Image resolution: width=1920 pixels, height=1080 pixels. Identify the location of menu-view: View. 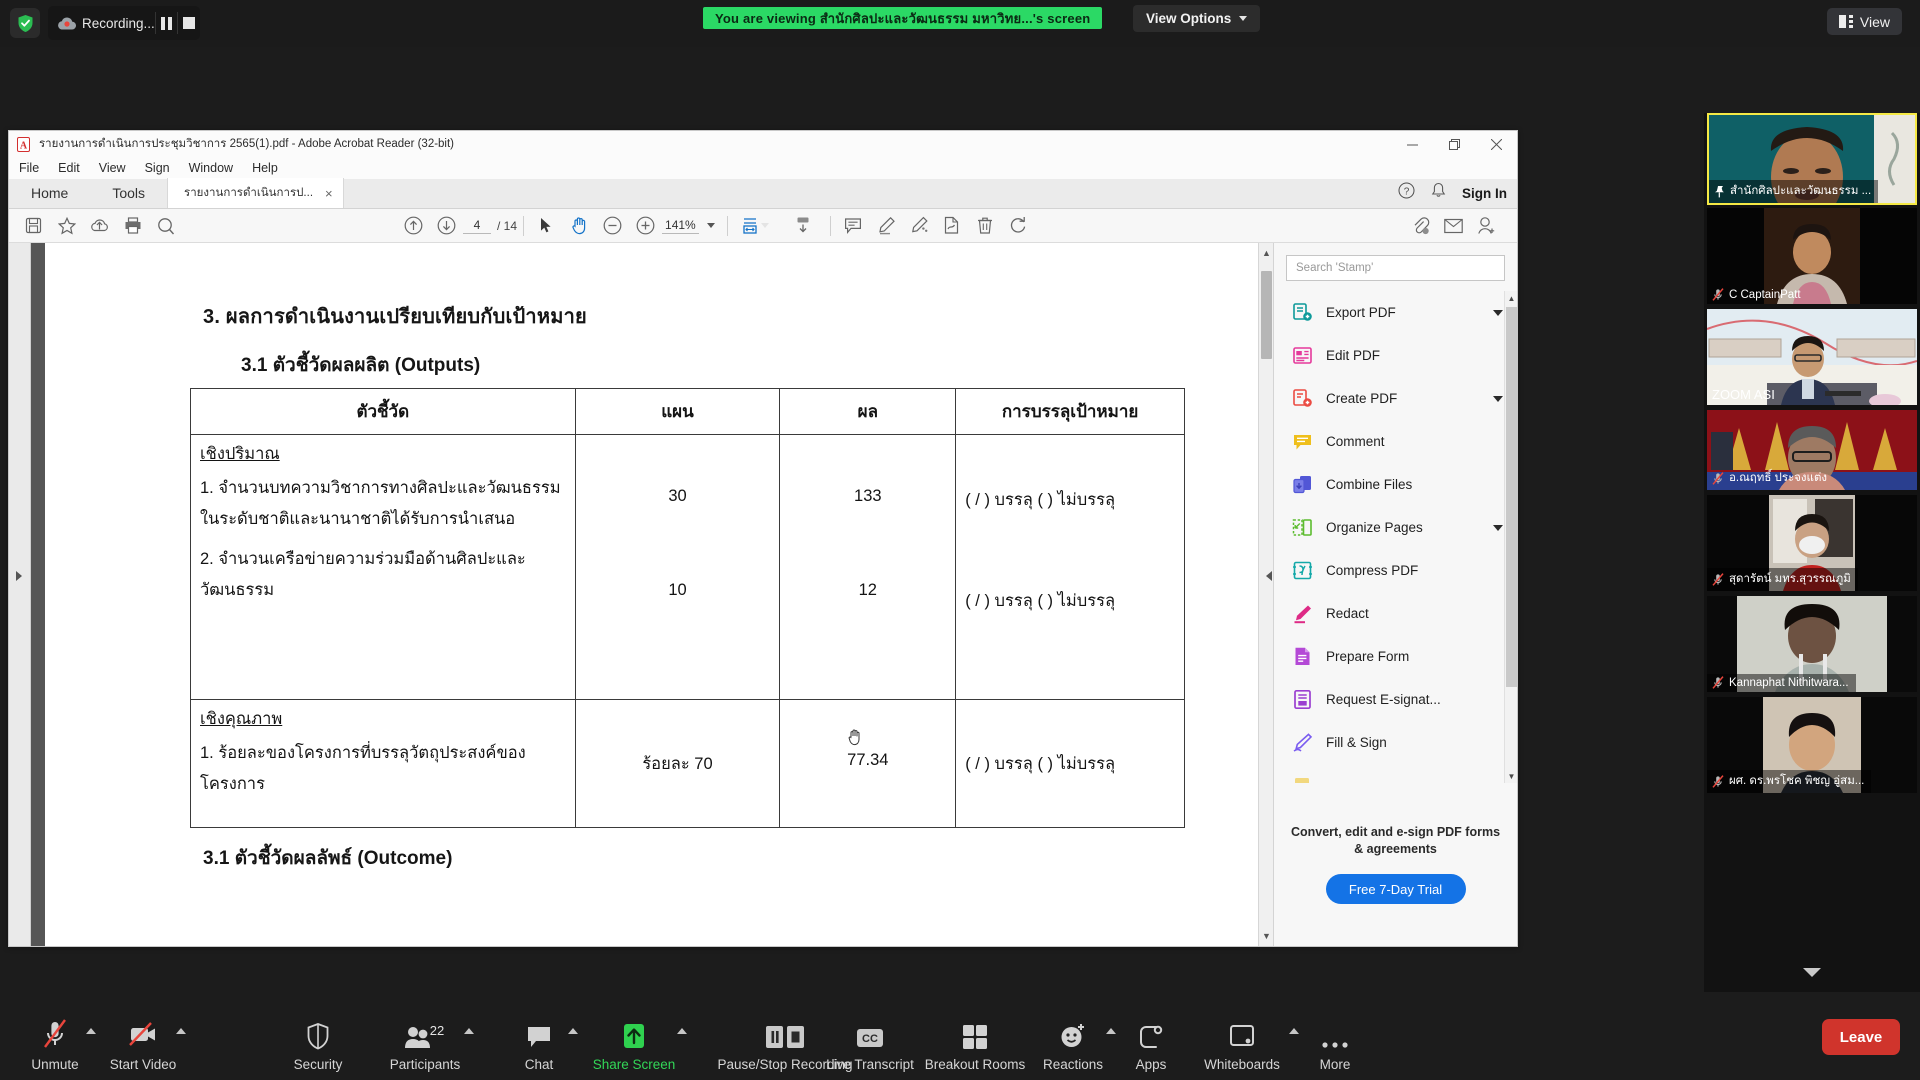
(112, 168).